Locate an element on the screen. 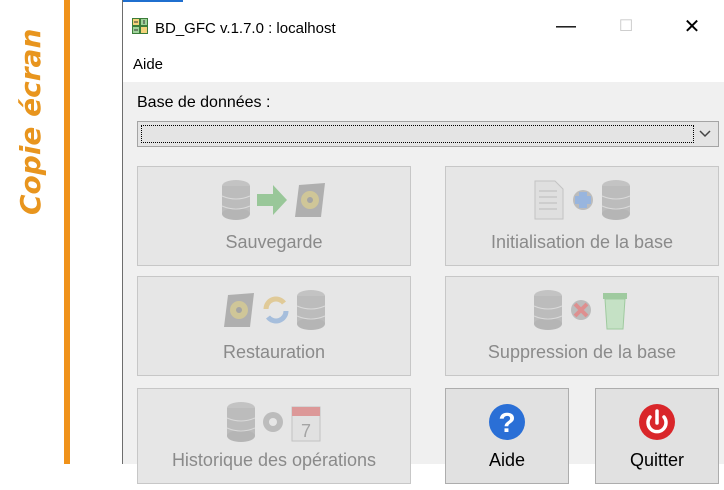  power-icon is located at coordinates (657, 422).